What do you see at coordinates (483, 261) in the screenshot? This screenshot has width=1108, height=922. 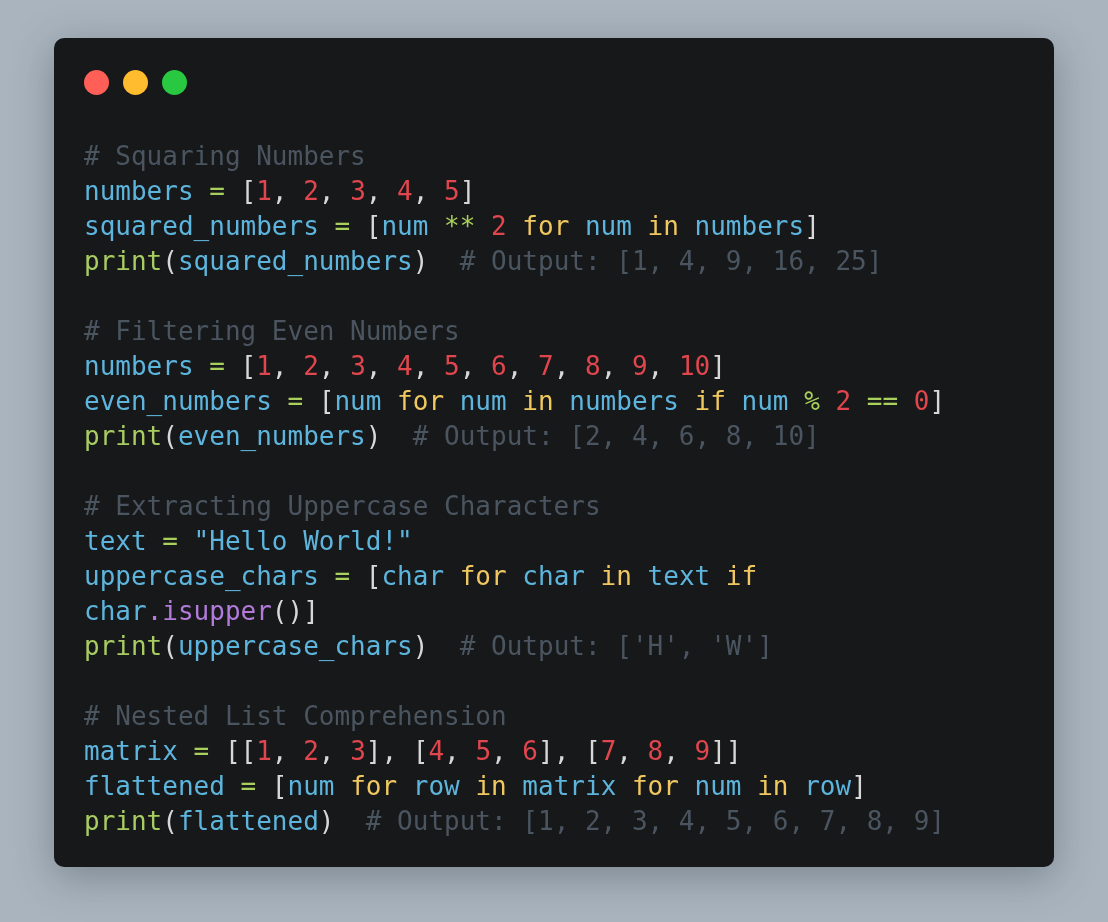 I see `code-line: print(squared_numbers) # Output: [1, 4, 9, 16, 25]` at bounding box center [483, 261].